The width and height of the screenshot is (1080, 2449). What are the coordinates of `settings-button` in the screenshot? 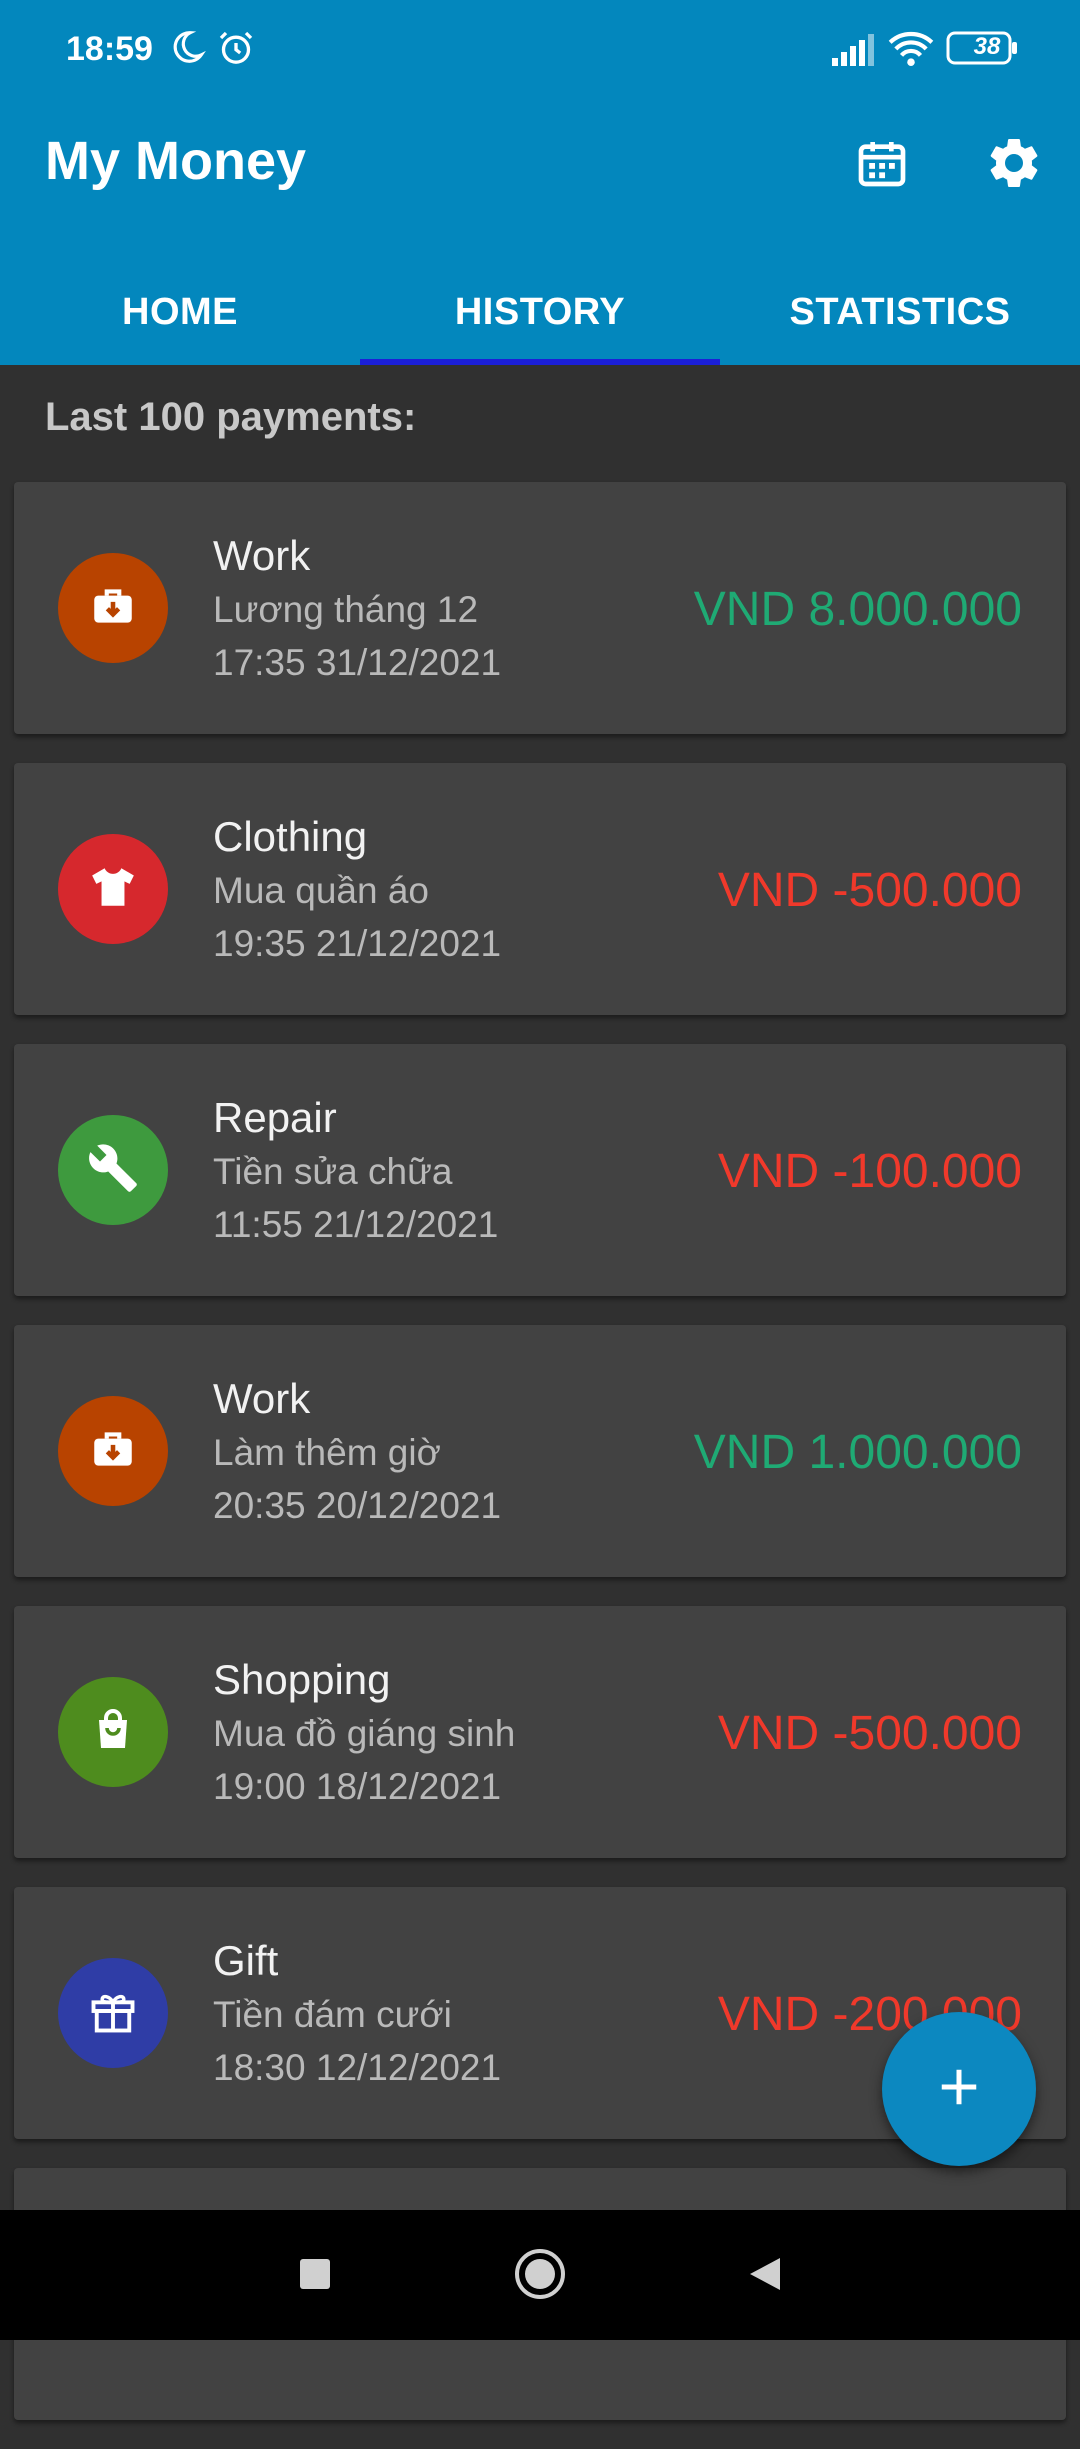 It's located at (1014, 165).